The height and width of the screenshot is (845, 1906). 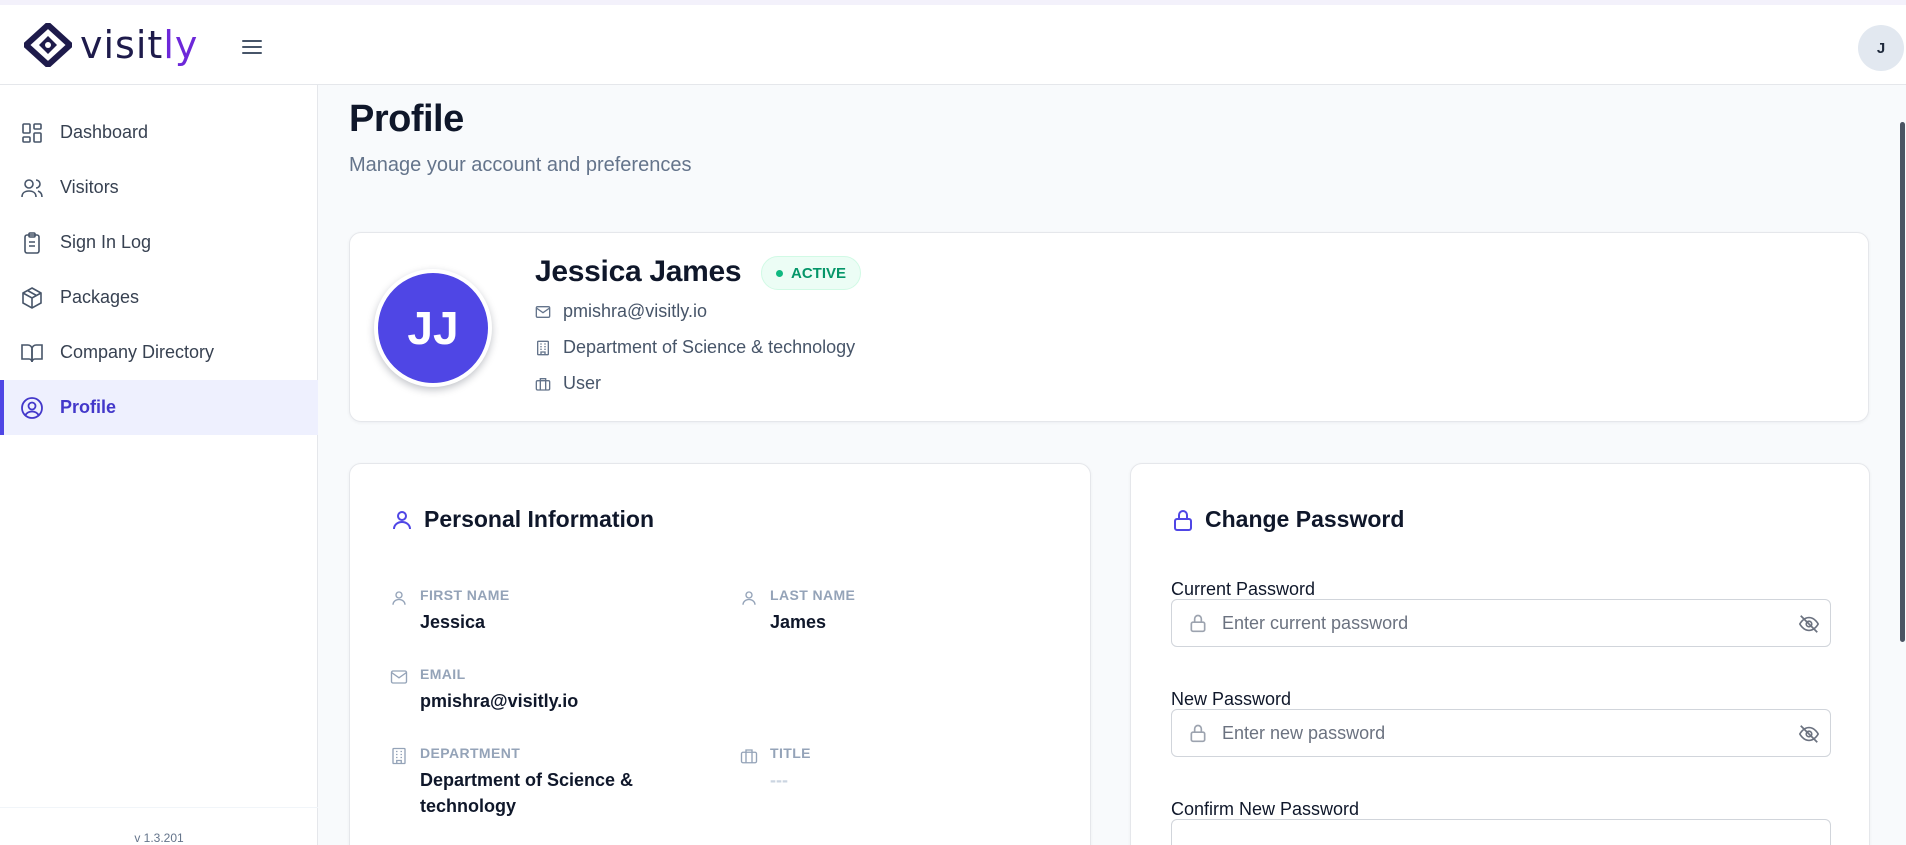 I want to click on profile-email: pmishra@visitly.io, so click(x=635, y=311).